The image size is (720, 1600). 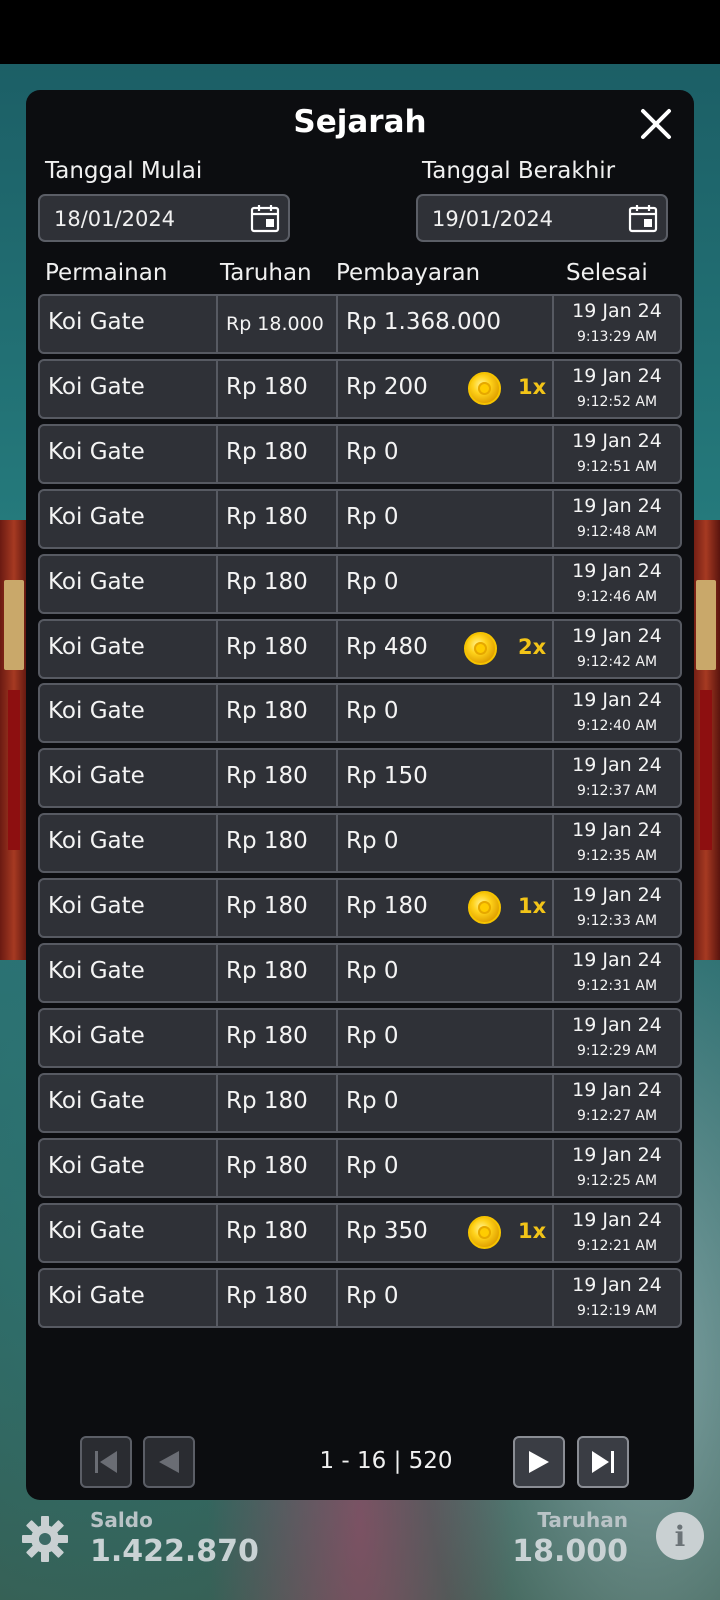 I want to click on table-row: Koi Gate Rp 180 Rp 0 19 Jan 24 9:12:19 AM, so click(x=360, y=1298).